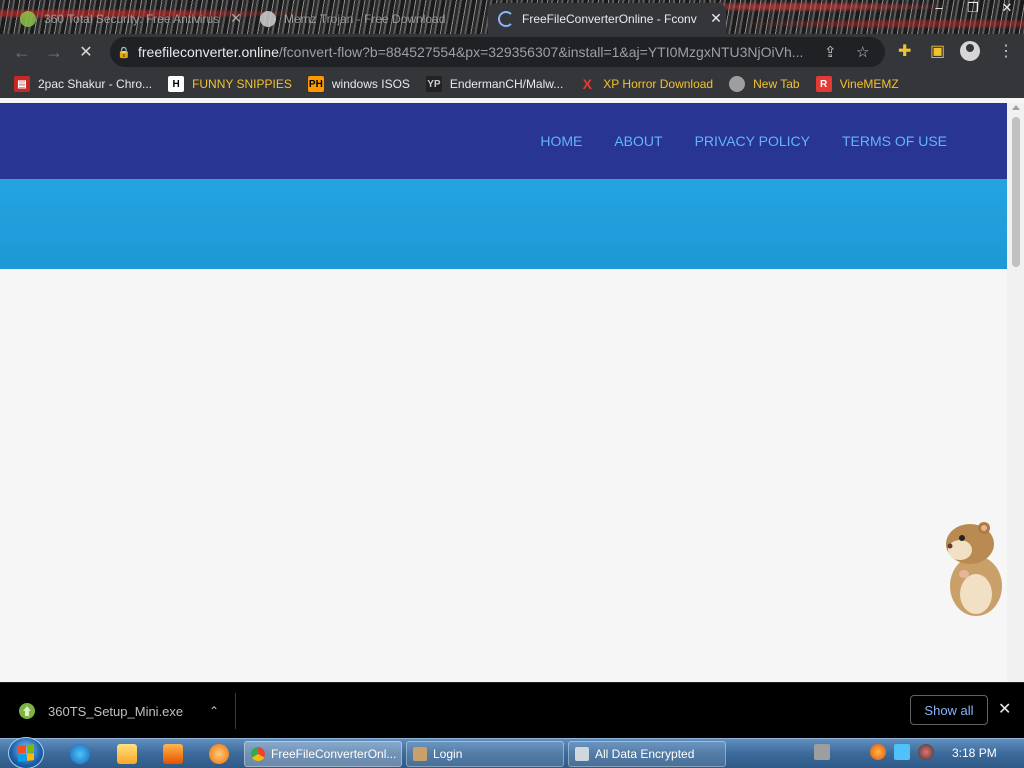 This screenshot has width=1024, height=768. Describe the element at coordinates (1016, 192) in the screenshot. I see `scrollbar-thumb` at that location.